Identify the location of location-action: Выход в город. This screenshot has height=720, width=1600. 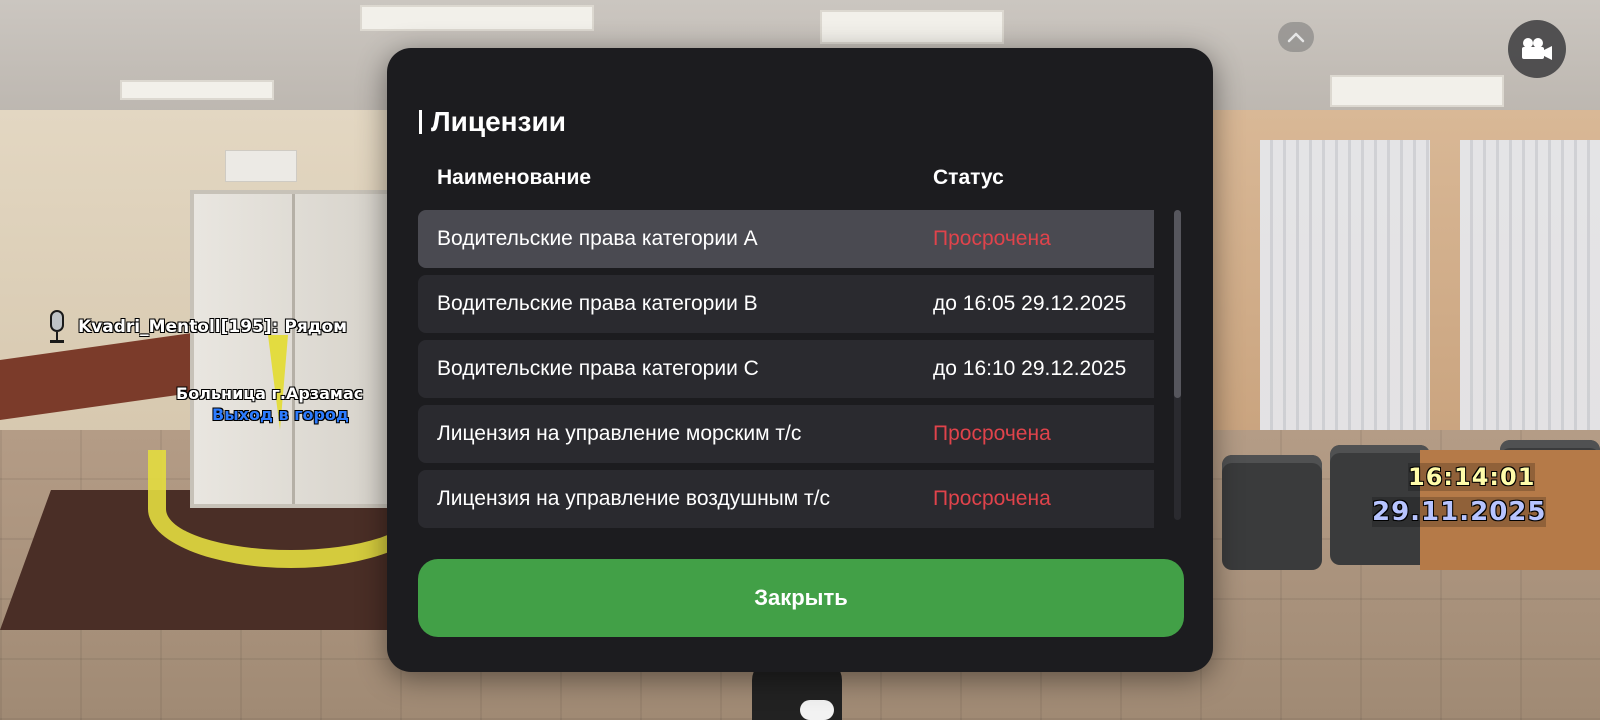
(280, 414).